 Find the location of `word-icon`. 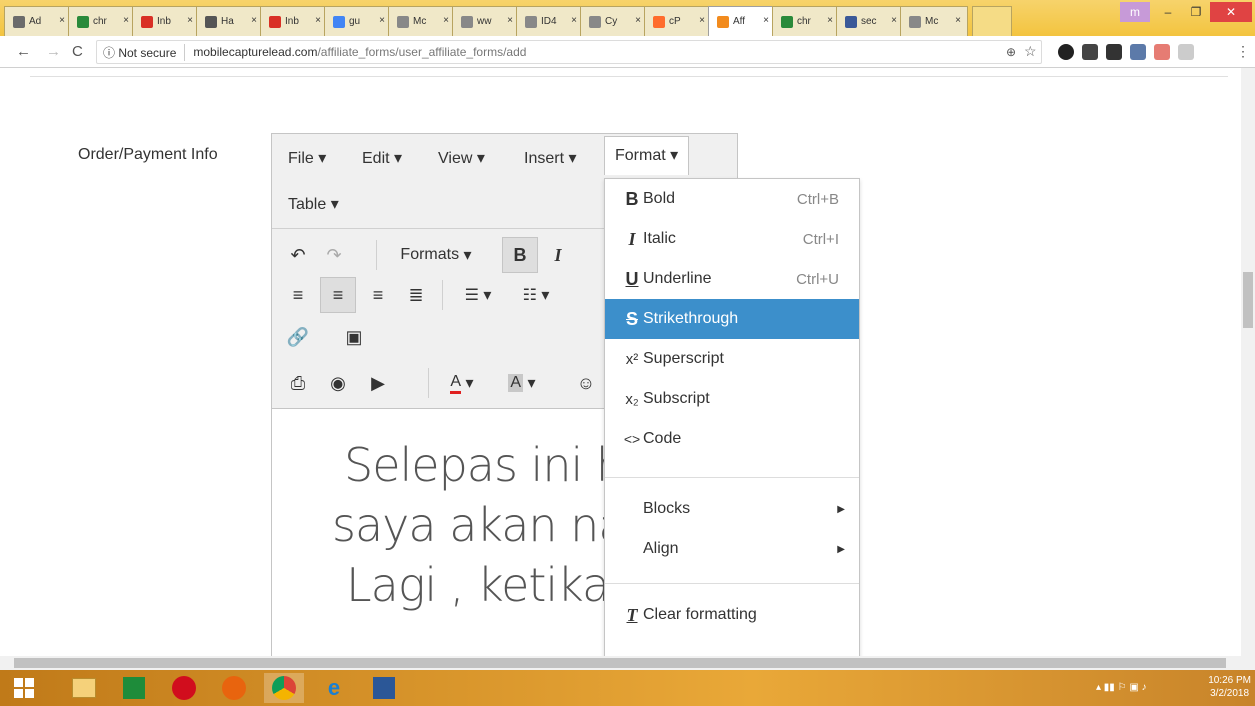

word-icon is located at coordinates (384, 688).